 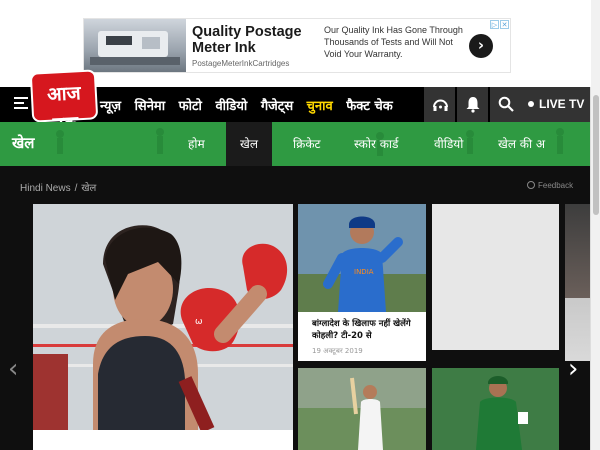 What do you see at coordinates (369, 106) in the screenshot?
I see `nav-item-fact-check: फैक्ट चेक` at bounding box center [369, 106].